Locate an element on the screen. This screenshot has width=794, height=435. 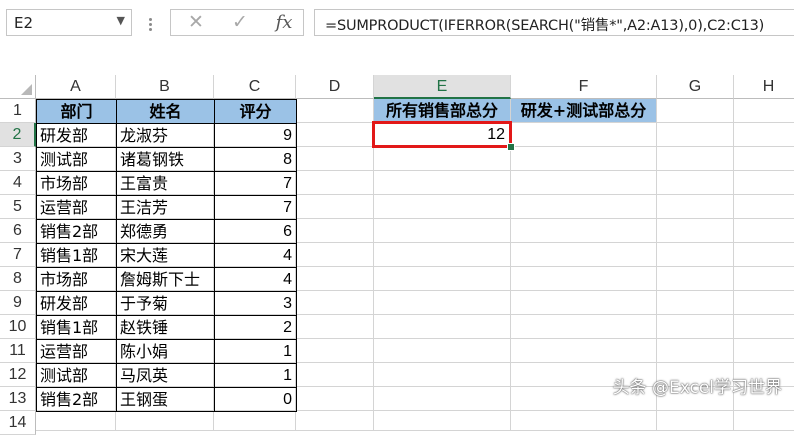
row-header-12: 12 is located at coordinates (18, 375).